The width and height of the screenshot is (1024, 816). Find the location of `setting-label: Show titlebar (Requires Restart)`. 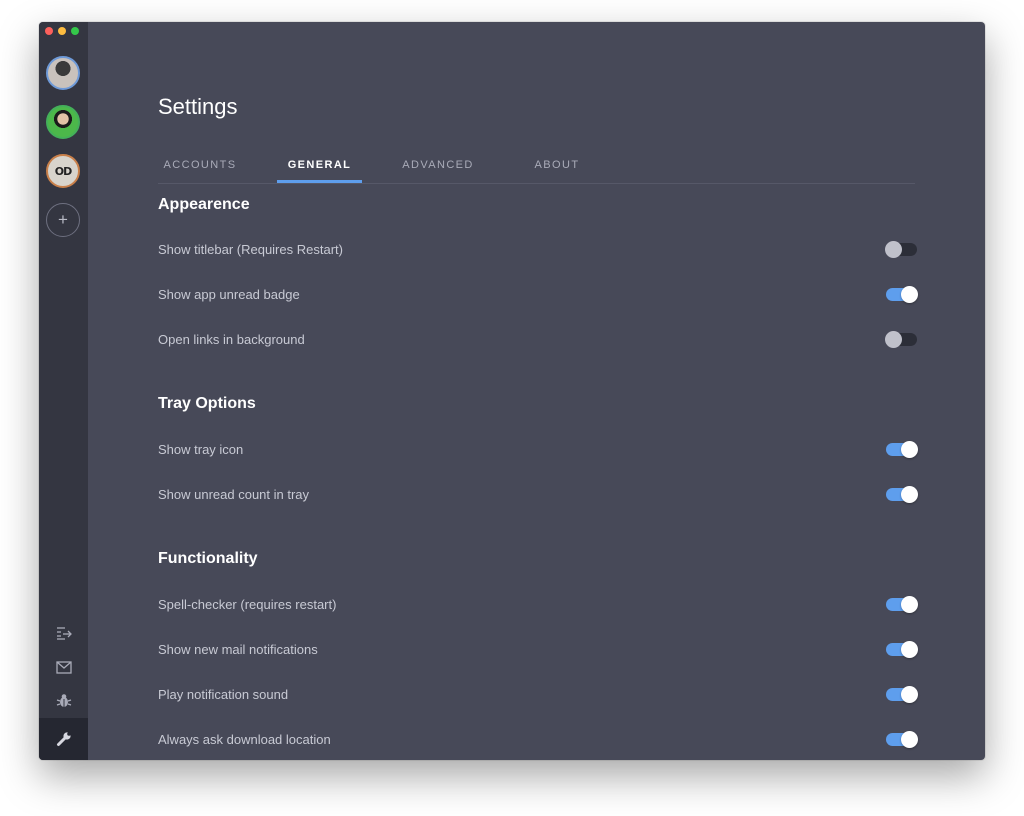

setting-label: Show titlebar (Requires Restart) is located at coordinates (250, 249).